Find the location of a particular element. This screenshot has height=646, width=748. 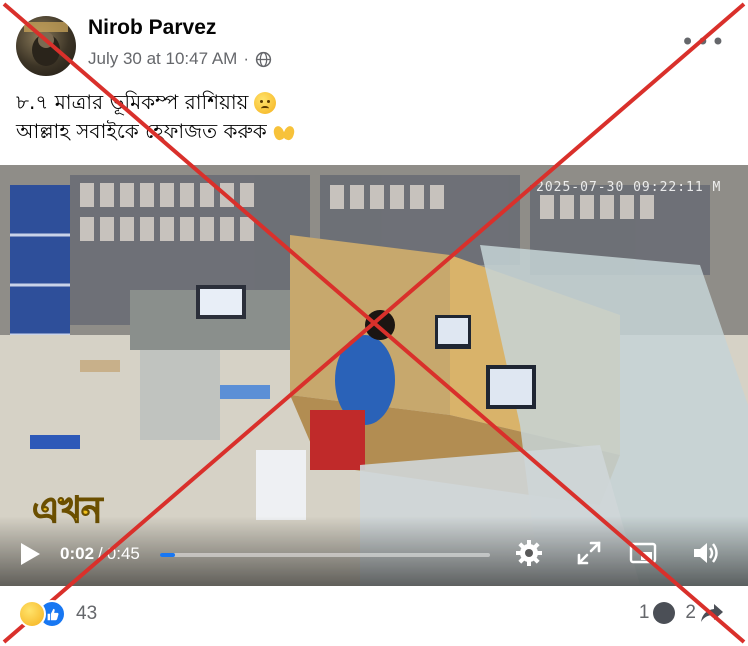

post-meta: July 30 at 10:47 AM · is located at coordinates (180, 59).